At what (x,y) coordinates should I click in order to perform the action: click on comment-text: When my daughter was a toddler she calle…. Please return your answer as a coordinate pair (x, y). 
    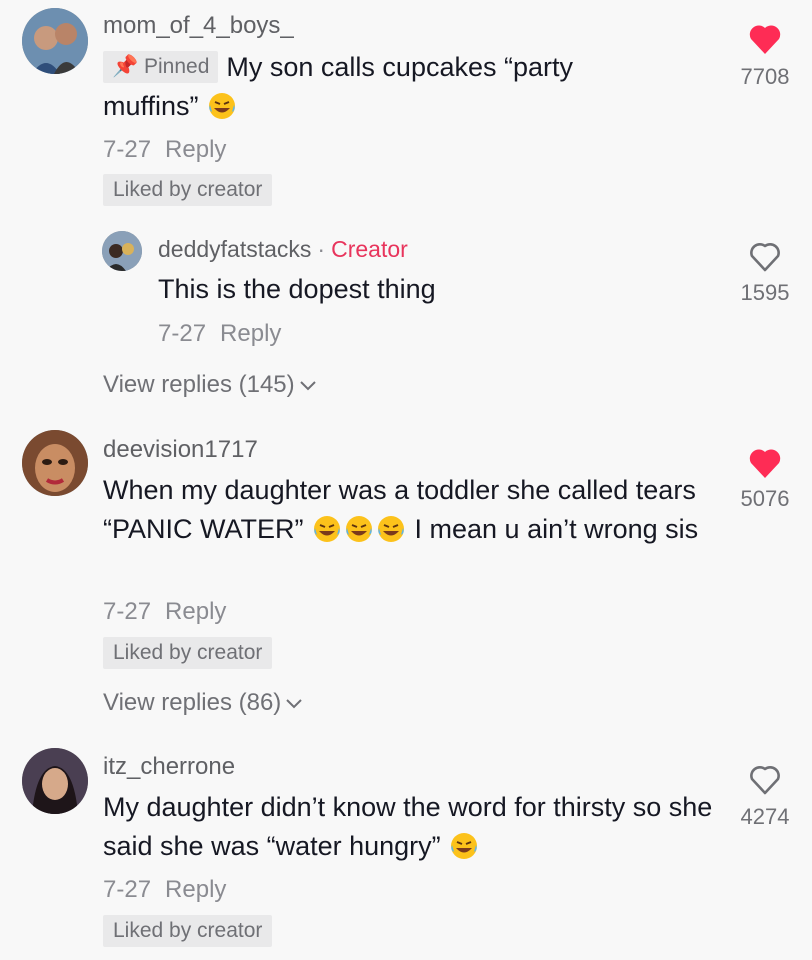
    Looking at the image, I should click on (403, 510).